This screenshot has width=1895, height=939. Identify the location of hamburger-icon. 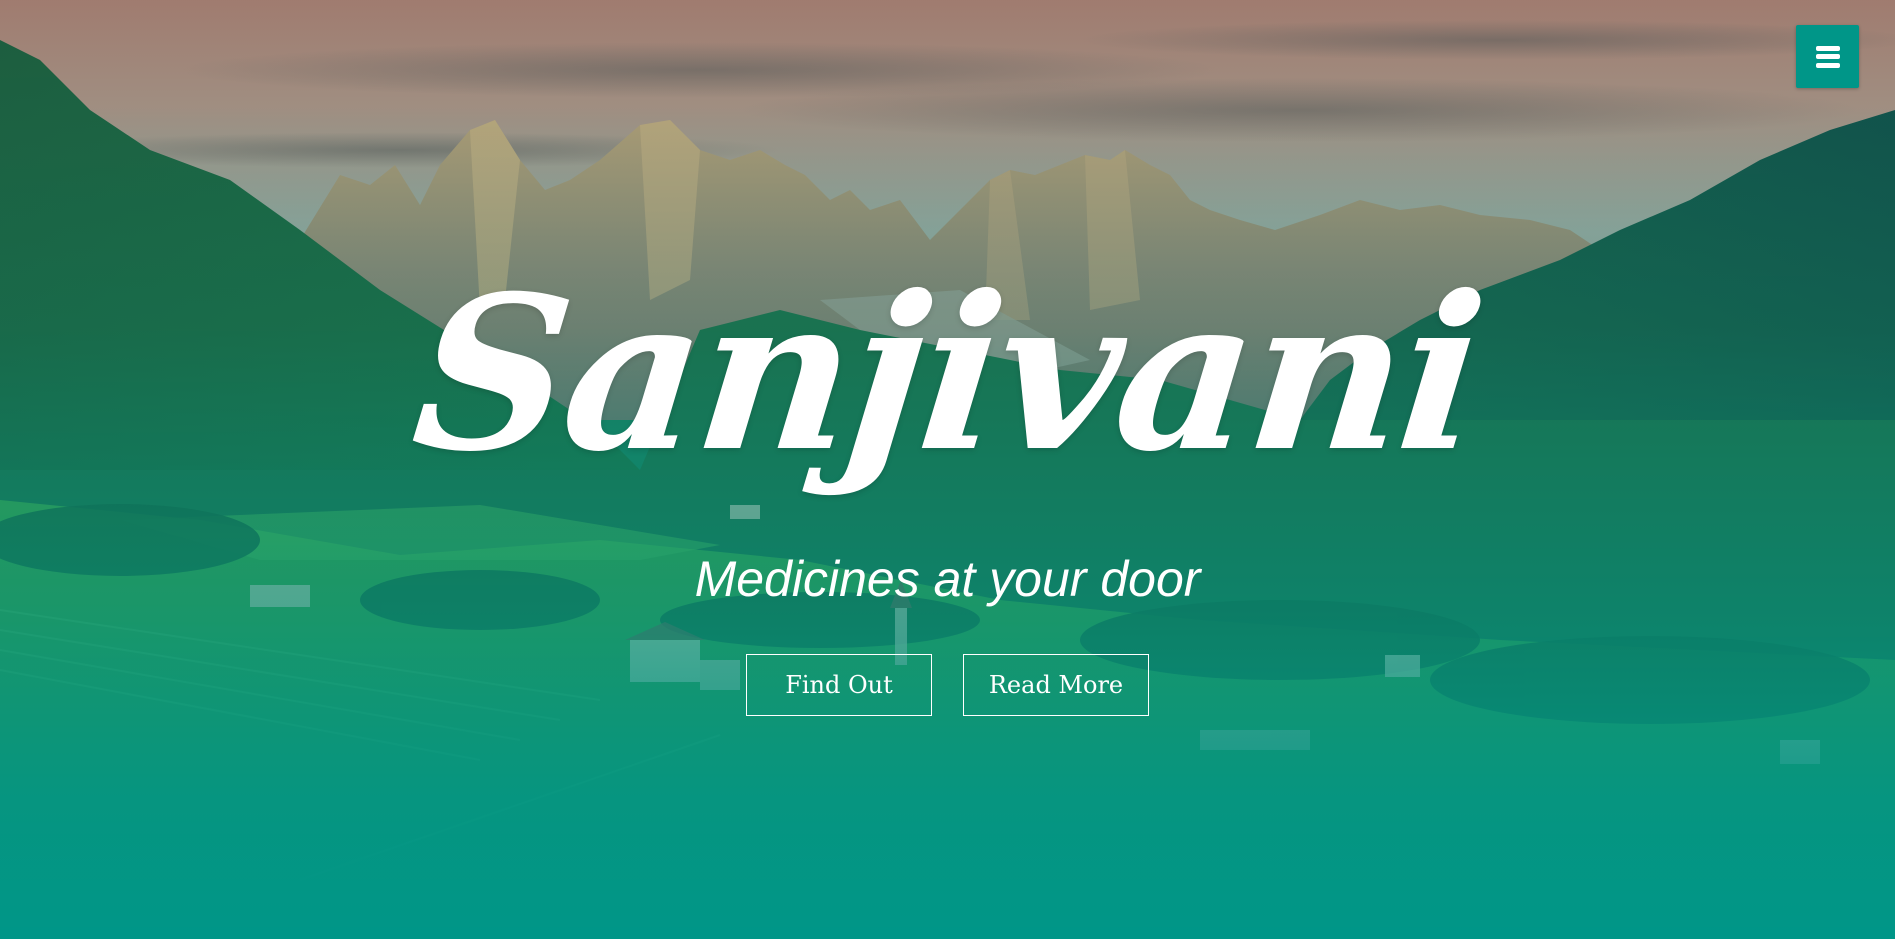
(1827, 56).